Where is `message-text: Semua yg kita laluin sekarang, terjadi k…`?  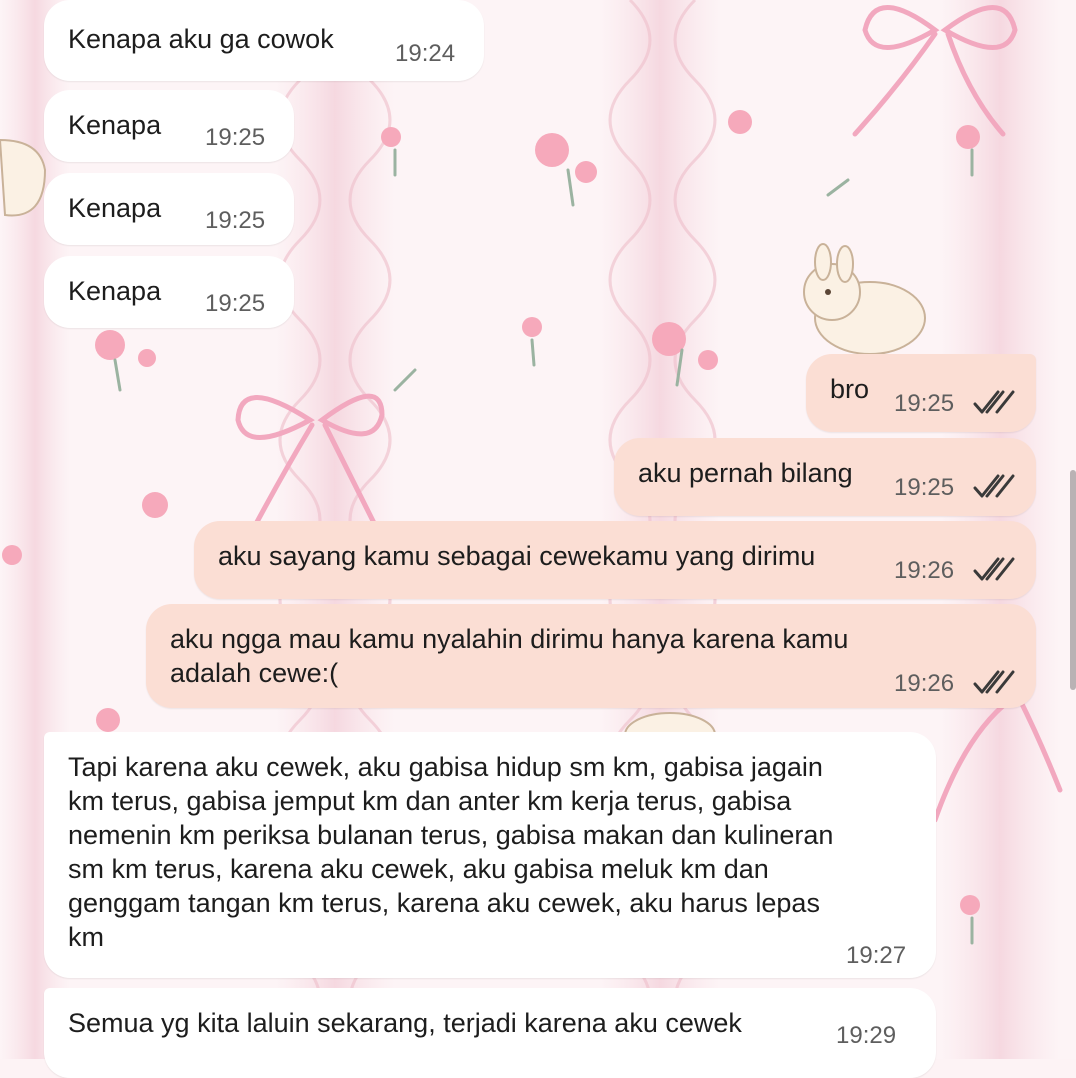
message-text: Semua yg kita laluin sekarang, terjadi k… is located at coordinates (405, 1023).